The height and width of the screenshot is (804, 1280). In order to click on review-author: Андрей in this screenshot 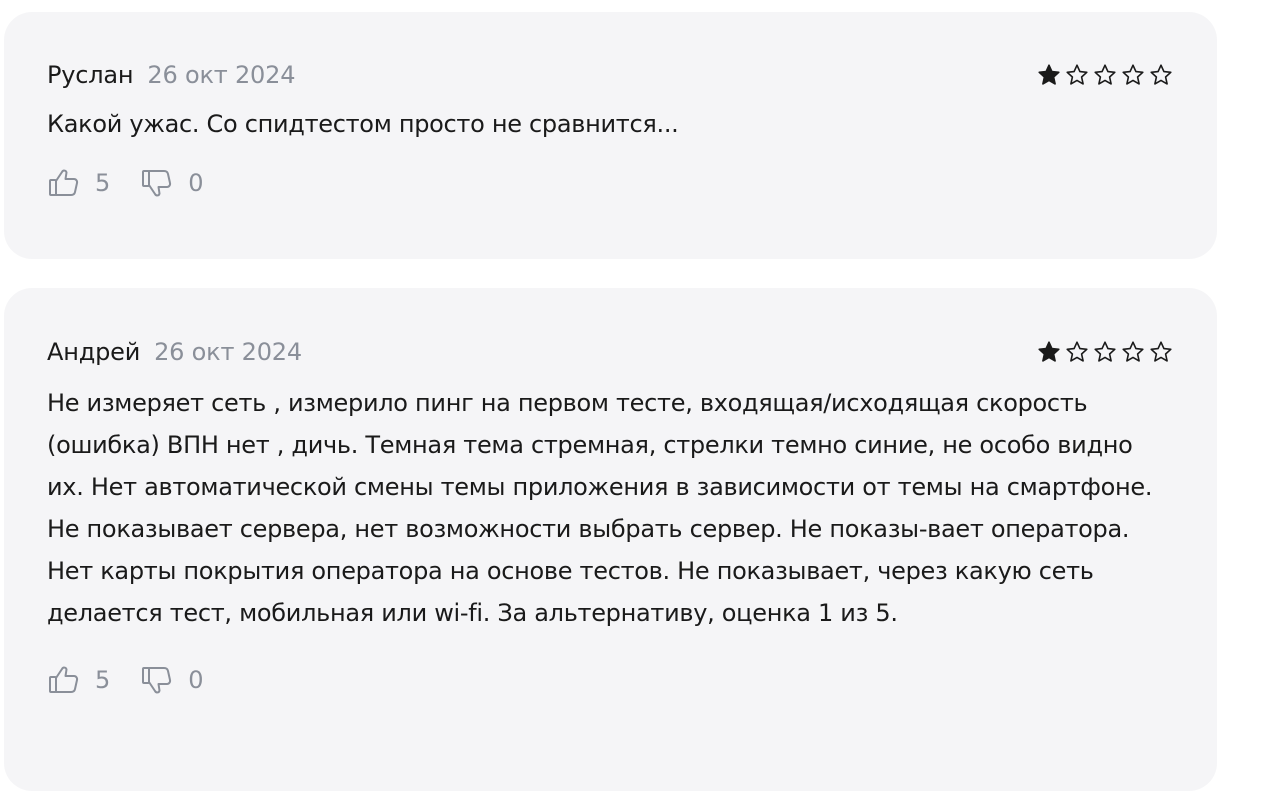, I will do `click(94, 352)`.